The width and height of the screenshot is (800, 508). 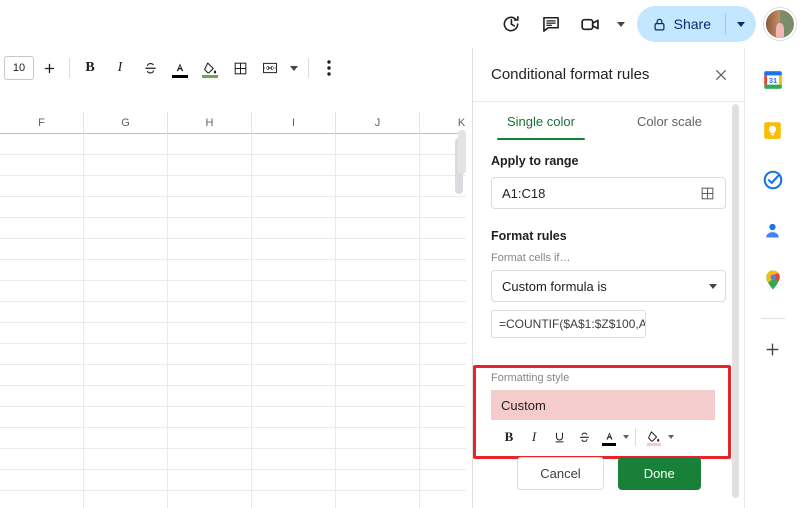 What do you see at coordinates (210, 291) in the screenshot?
I see `grid-cell-h8` at bounding box center [210, 291].